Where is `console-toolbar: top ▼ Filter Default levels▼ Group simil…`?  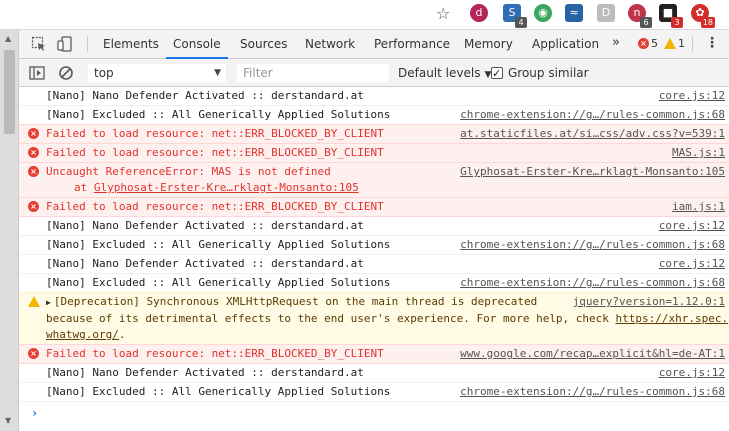
console-toolbar: top ▼ Filter Default levels▼ Group simil… is located at coordinates (374, 73).